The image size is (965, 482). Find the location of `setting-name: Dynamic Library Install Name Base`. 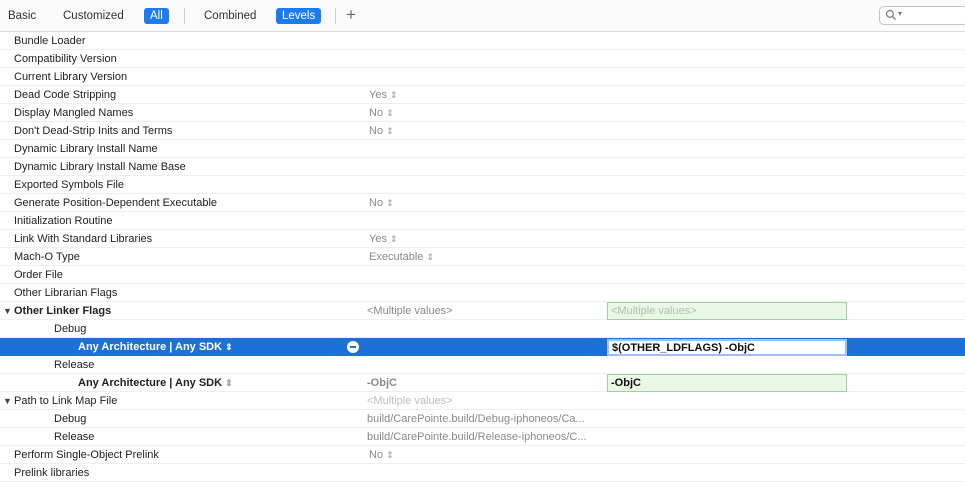

setting-name: Dynamic Library Install Name Base is located at coordinates (100, 167).